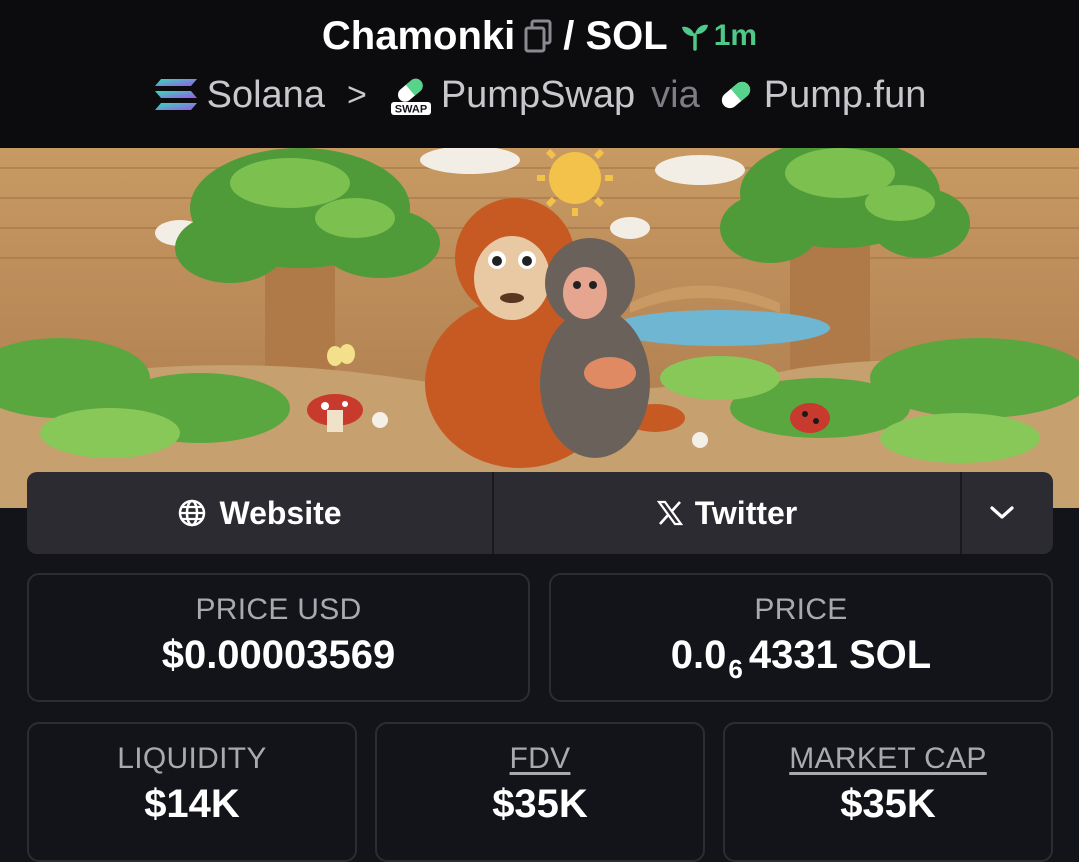 This screenshot has height=862, width=1079. Describe the element at coordinates (411, 95) in the screenshot. I see `pumpswap-icon: SWAP` at that location.